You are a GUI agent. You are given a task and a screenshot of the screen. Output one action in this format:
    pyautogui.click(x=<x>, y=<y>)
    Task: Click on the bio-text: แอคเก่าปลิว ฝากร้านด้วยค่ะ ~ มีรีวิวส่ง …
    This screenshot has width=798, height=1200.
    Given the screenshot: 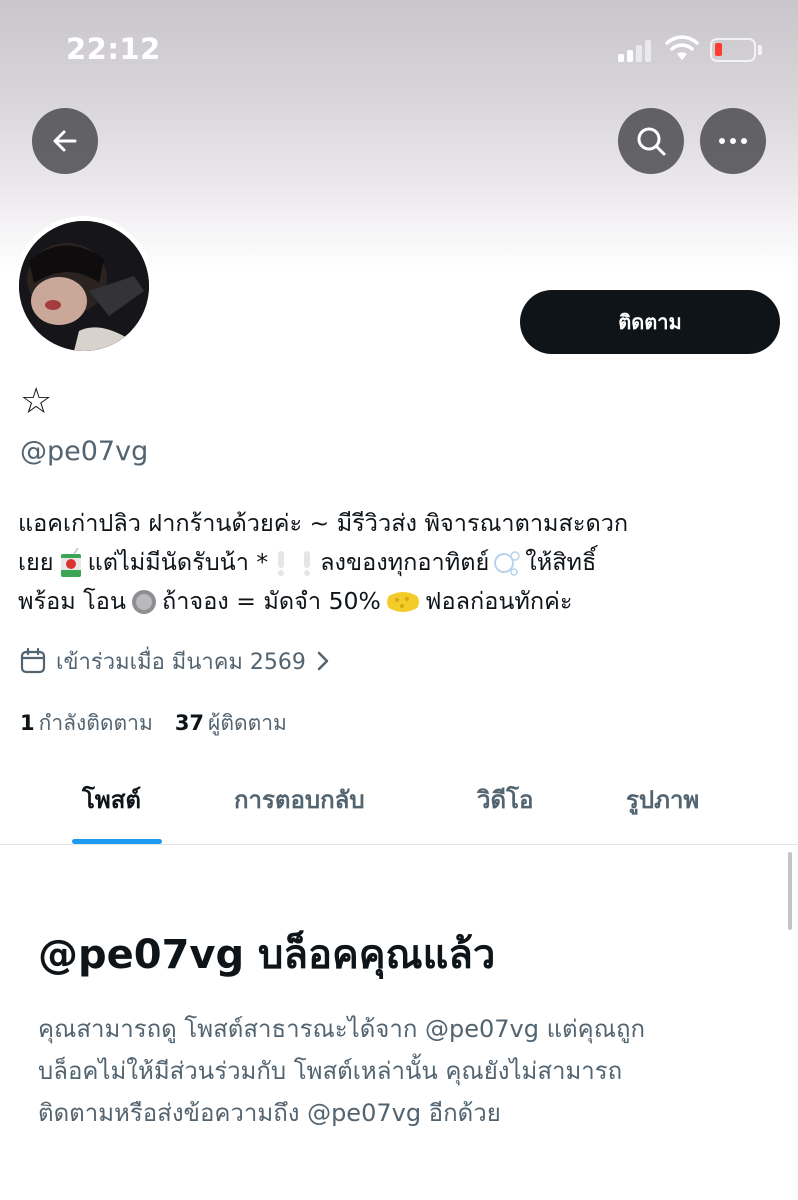 What is the action you would take?
    pyautogui.click(x=323, y=523)
    